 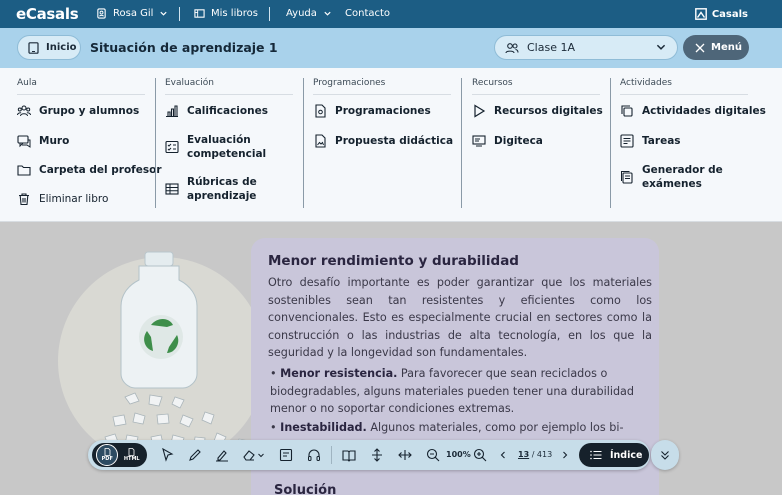 I want to click on casals-brand: Casals, so click(x=721, y=14).